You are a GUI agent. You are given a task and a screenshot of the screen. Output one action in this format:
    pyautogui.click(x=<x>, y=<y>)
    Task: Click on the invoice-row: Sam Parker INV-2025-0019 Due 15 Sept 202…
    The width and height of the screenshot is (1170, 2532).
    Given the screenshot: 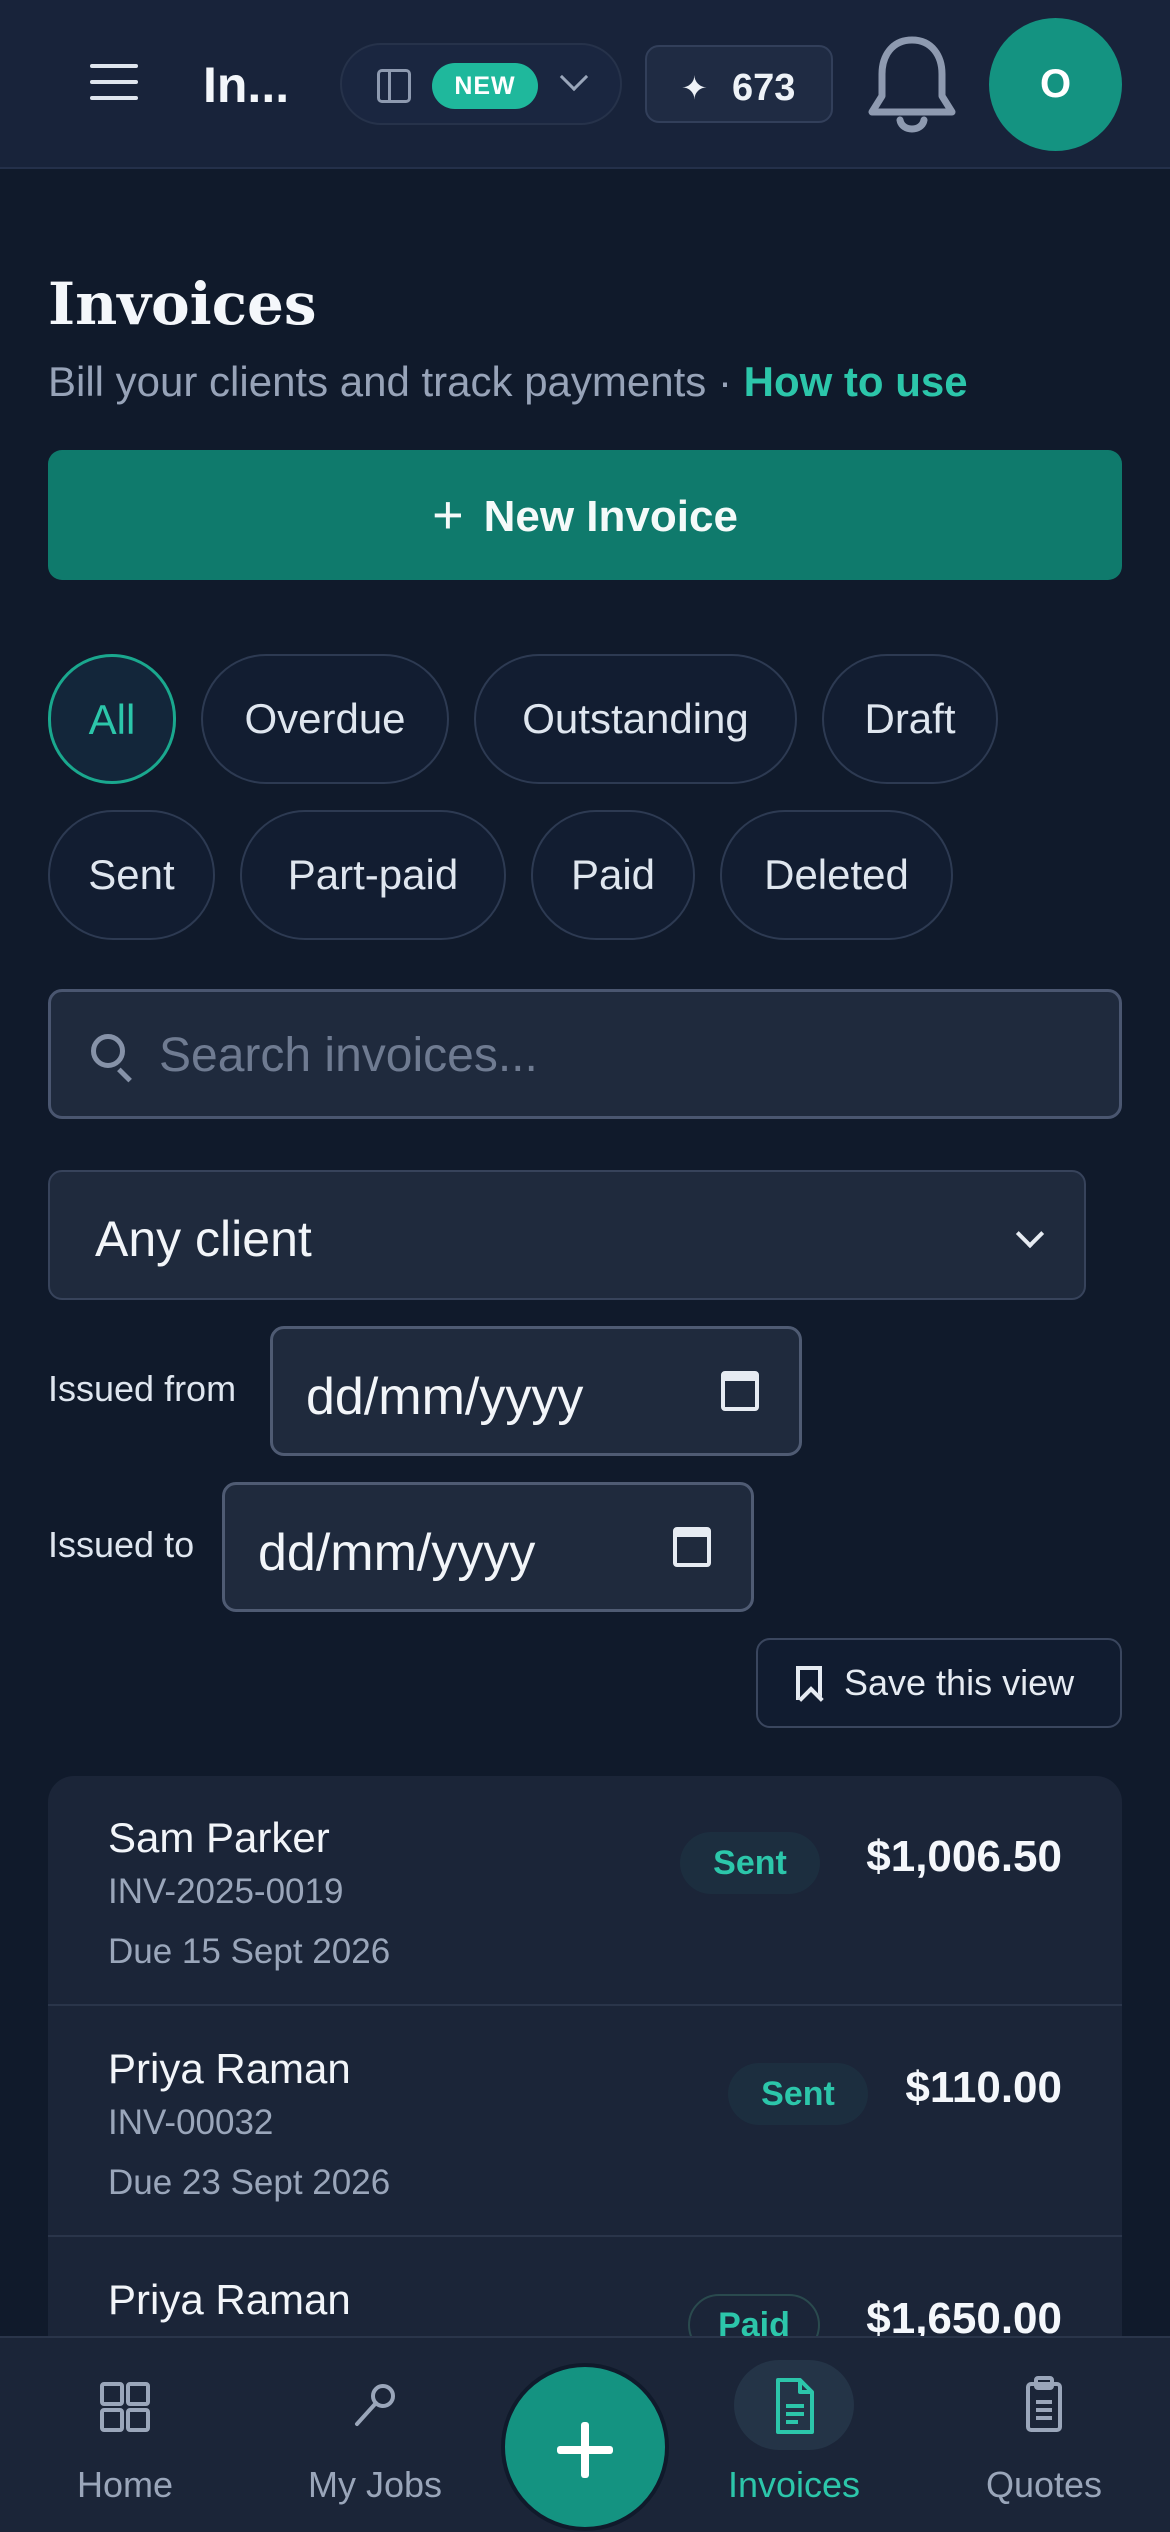 What is the action you would take?
    pyautogui.click(x=585, y=1891)
    